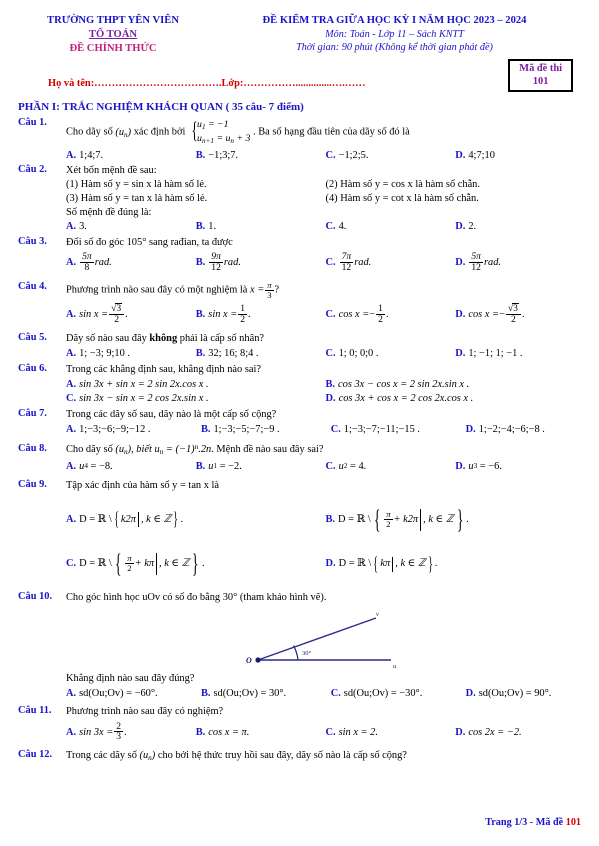 The width and height of the screenshot is (599, 846). I want to click on q8-stem-post: Mệnh đề nào sau đây sai?, so click(270, 449).